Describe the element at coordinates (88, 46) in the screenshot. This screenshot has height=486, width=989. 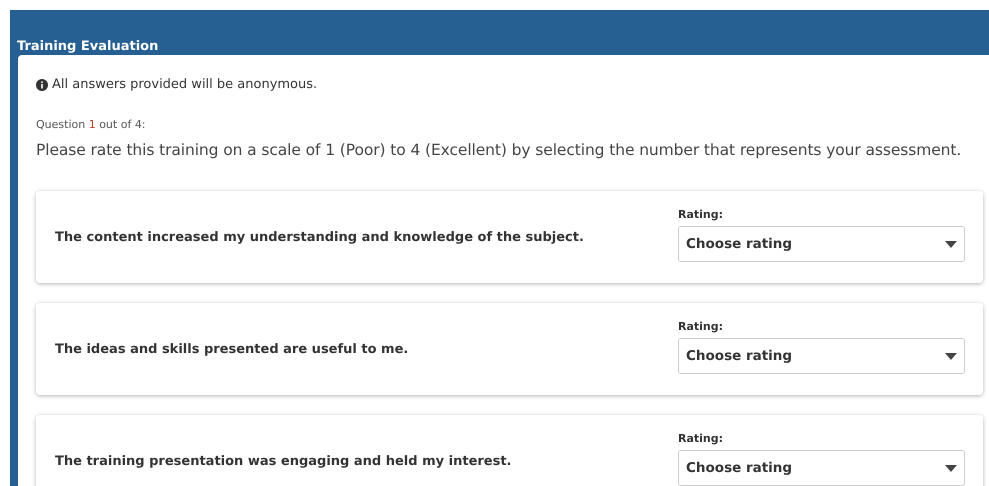
I see `page-title: Training Evaluation` at that location.